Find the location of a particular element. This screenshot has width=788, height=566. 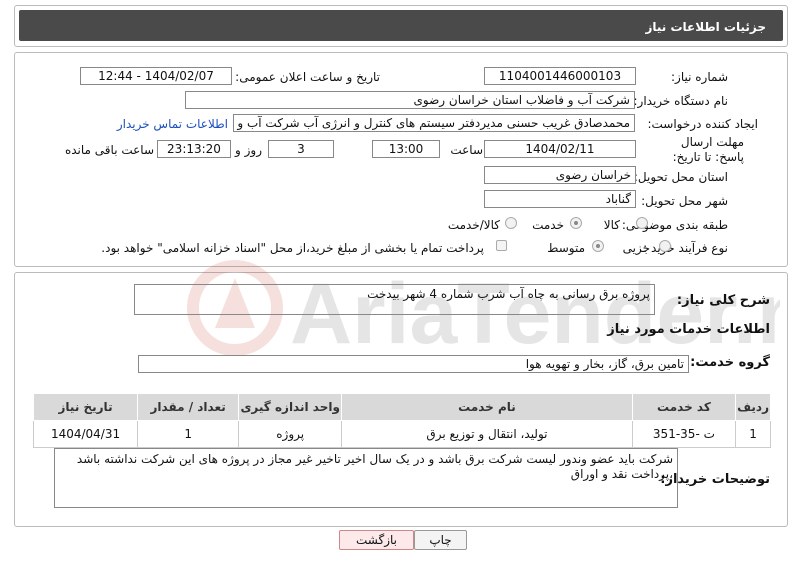

cell-unit: پروژه is located at coordinates (290, 434).